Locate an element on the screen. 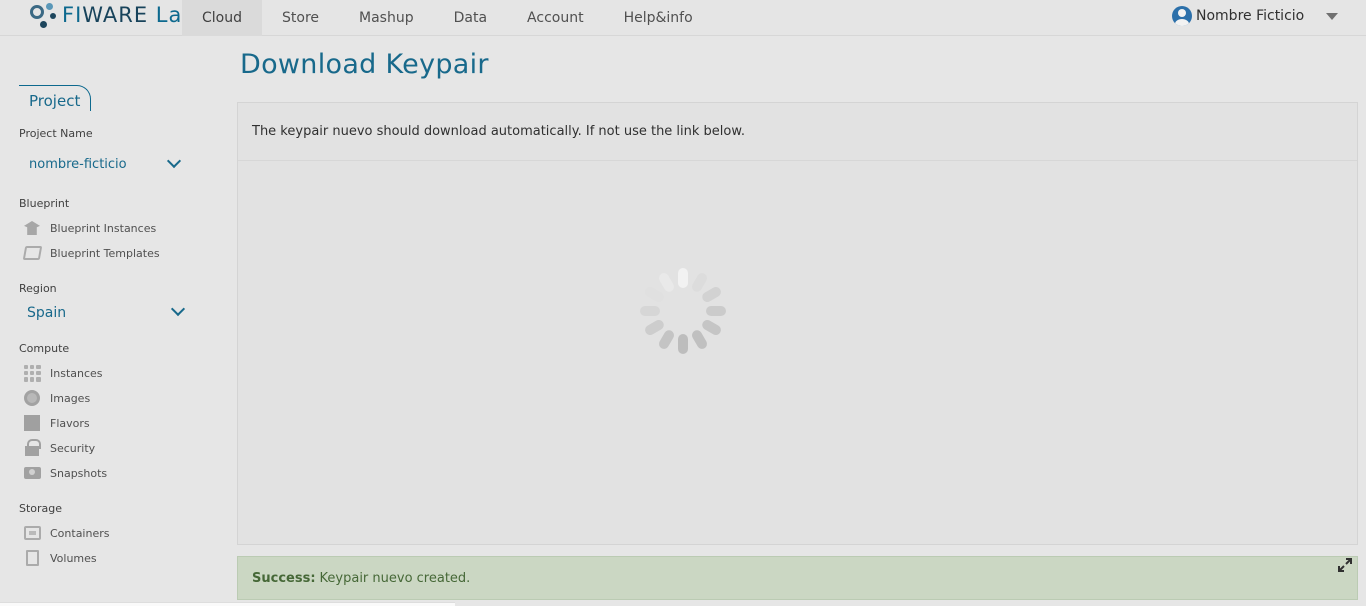 The image size is (1366, 606). sidebar-item-snapshots: Snapshots is located at coordinates (114, 473).